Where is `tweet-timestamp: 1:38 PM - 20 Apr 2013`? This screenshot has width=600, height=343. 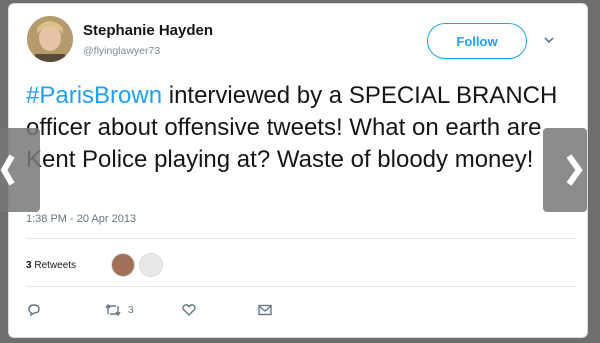
tweet-timestamp: 1:38 PM - 20 Apr 2013 is located at coordinates (81, 219).